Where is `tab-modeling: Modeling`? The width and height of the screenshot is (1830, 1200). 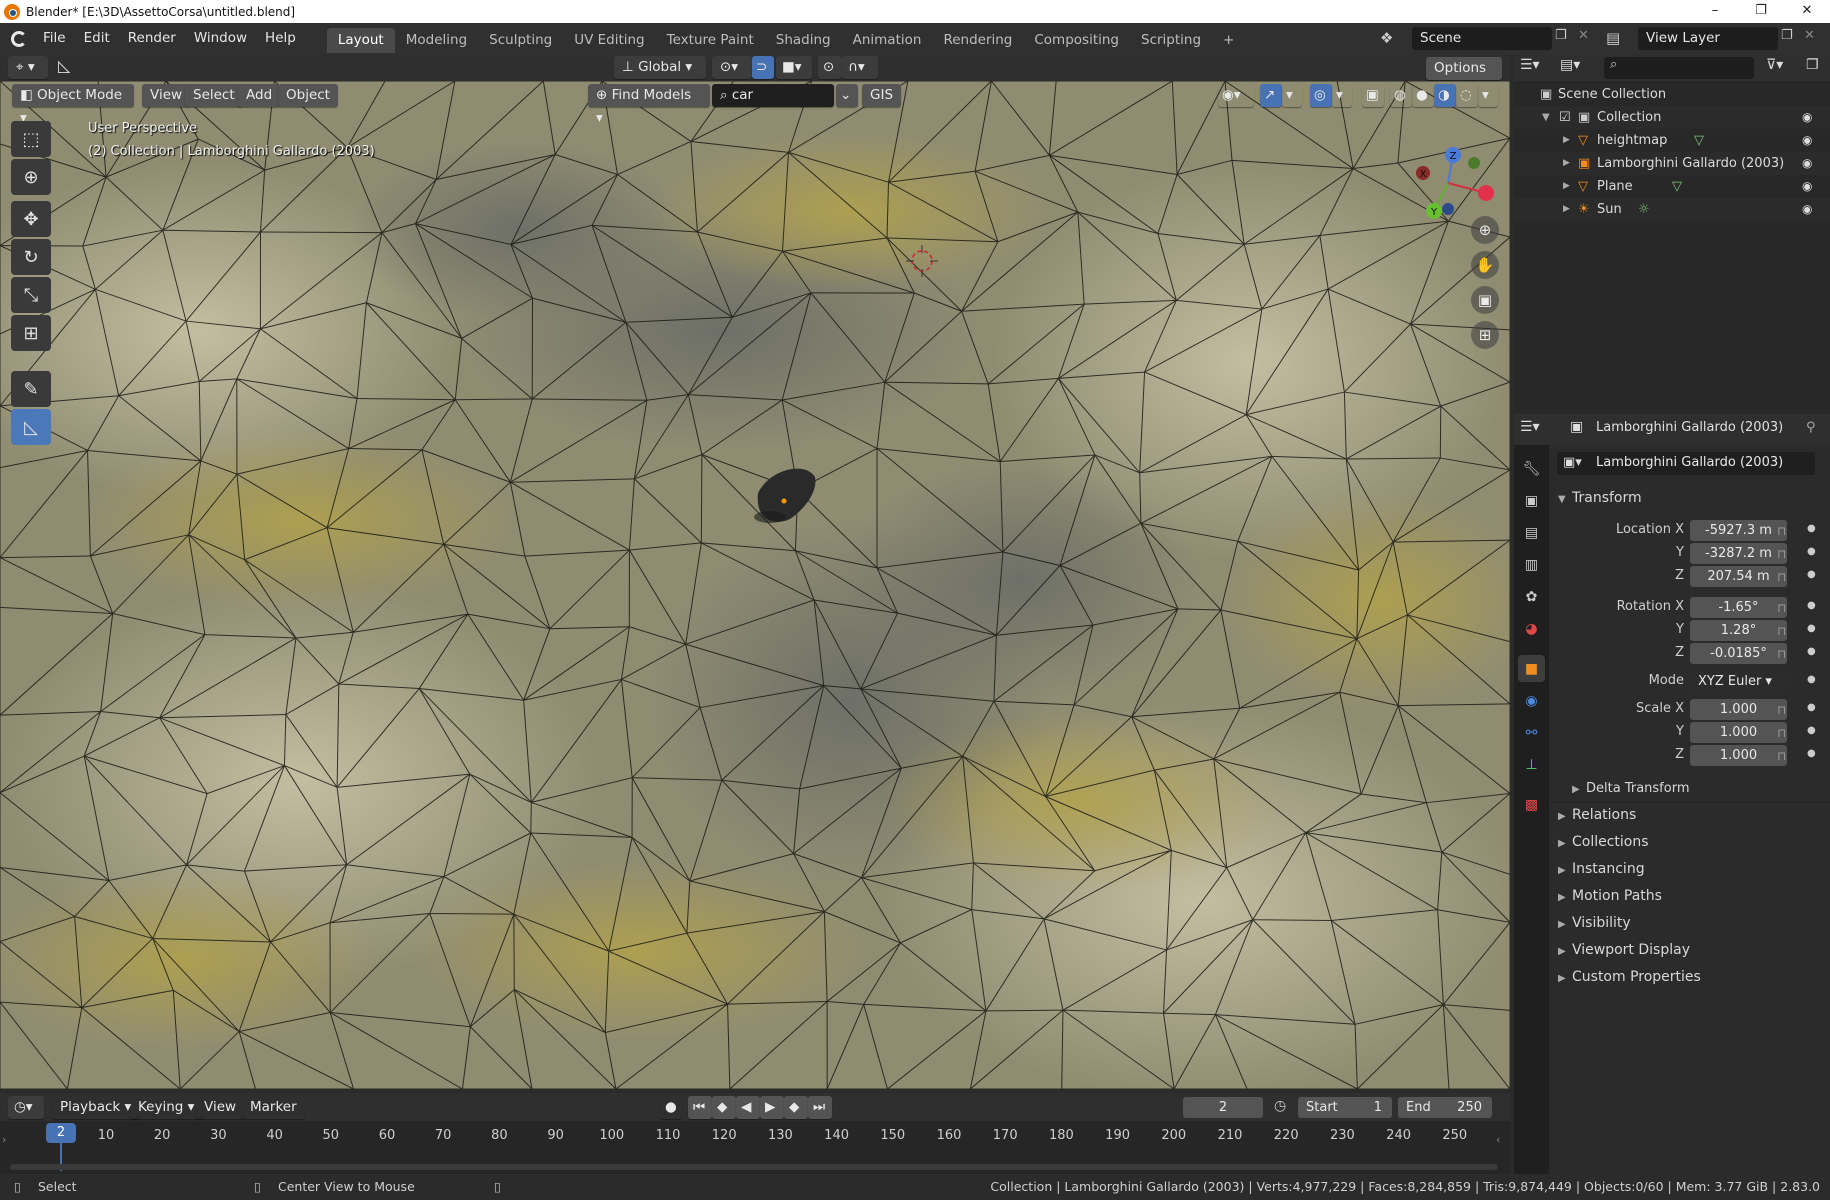
tab-modeling: Modeling is located at coordinates (436, 40).